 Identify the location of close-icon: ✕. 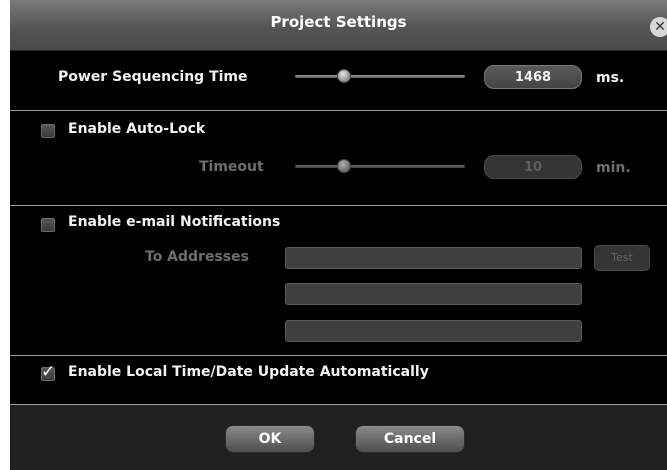
(658, 27).